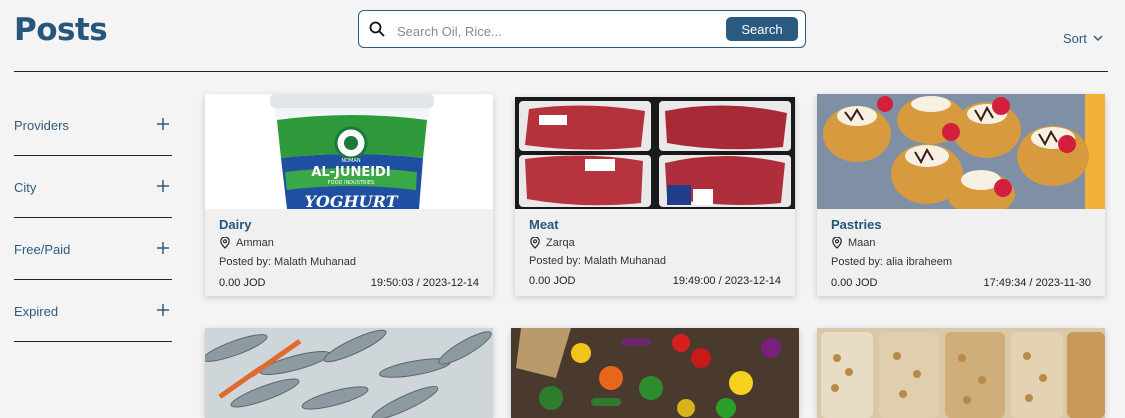  Describe the element at coordinates (351, 183) in the screenshot. I see `brand-tagline: FOOD INDUSTRIES` at that location.